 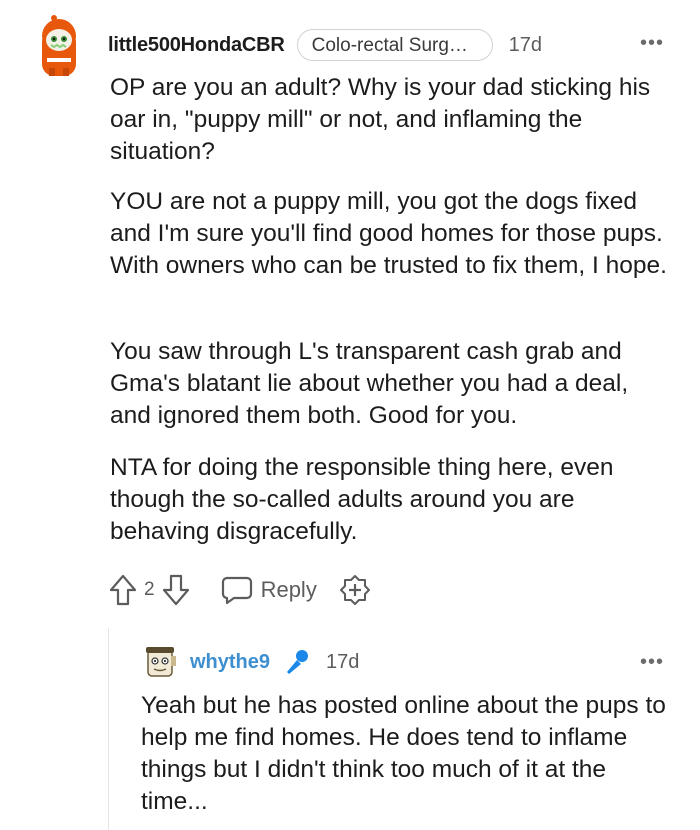 I want to click on vote-count: 2, so click(x=149, y=589).